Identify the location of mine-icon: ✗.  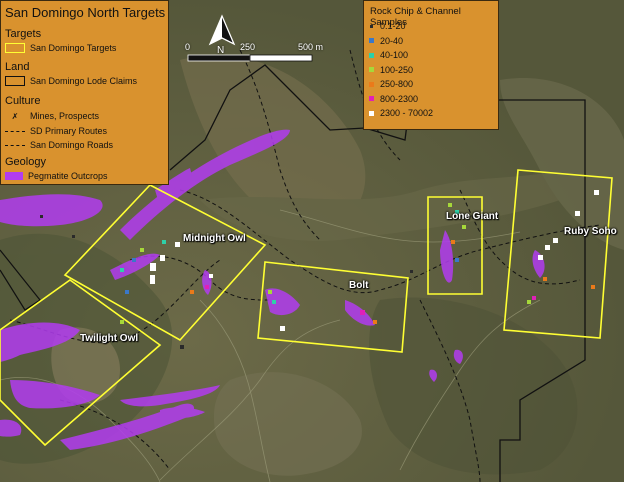
(15, 116).